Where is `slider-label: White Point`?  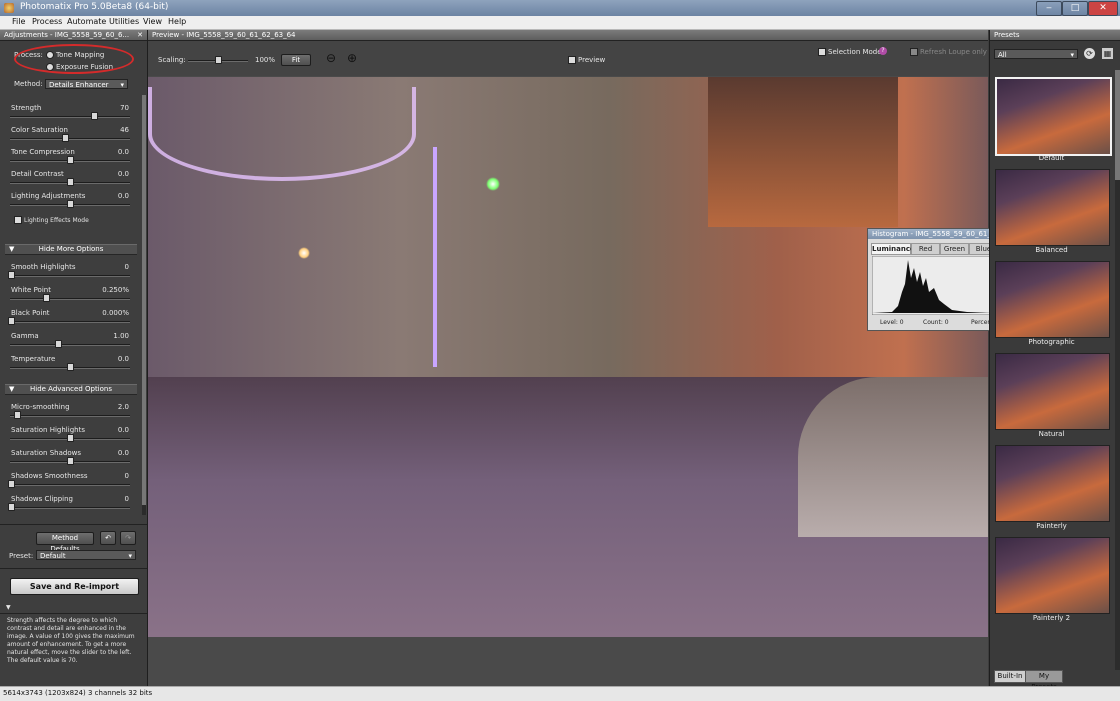
slider-label: White Point is located at coordinates (31, 290).